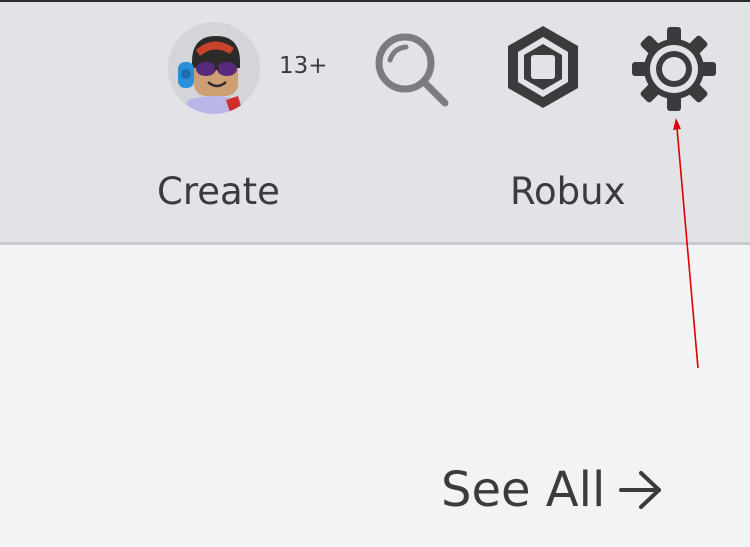  I want to click on settings-button, so click(674, 69).